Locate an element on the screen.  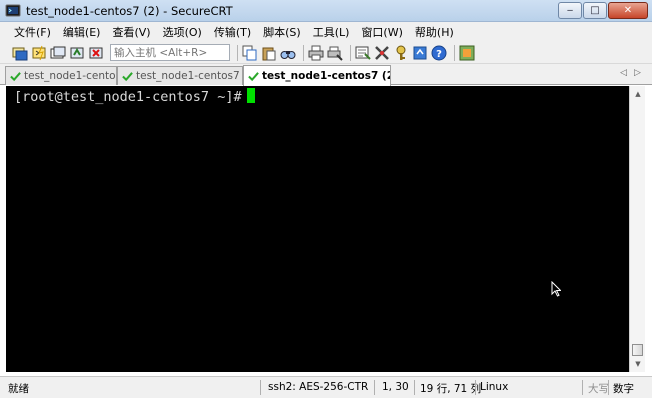
close-button: ✕ is located at coordinates (628, 10).